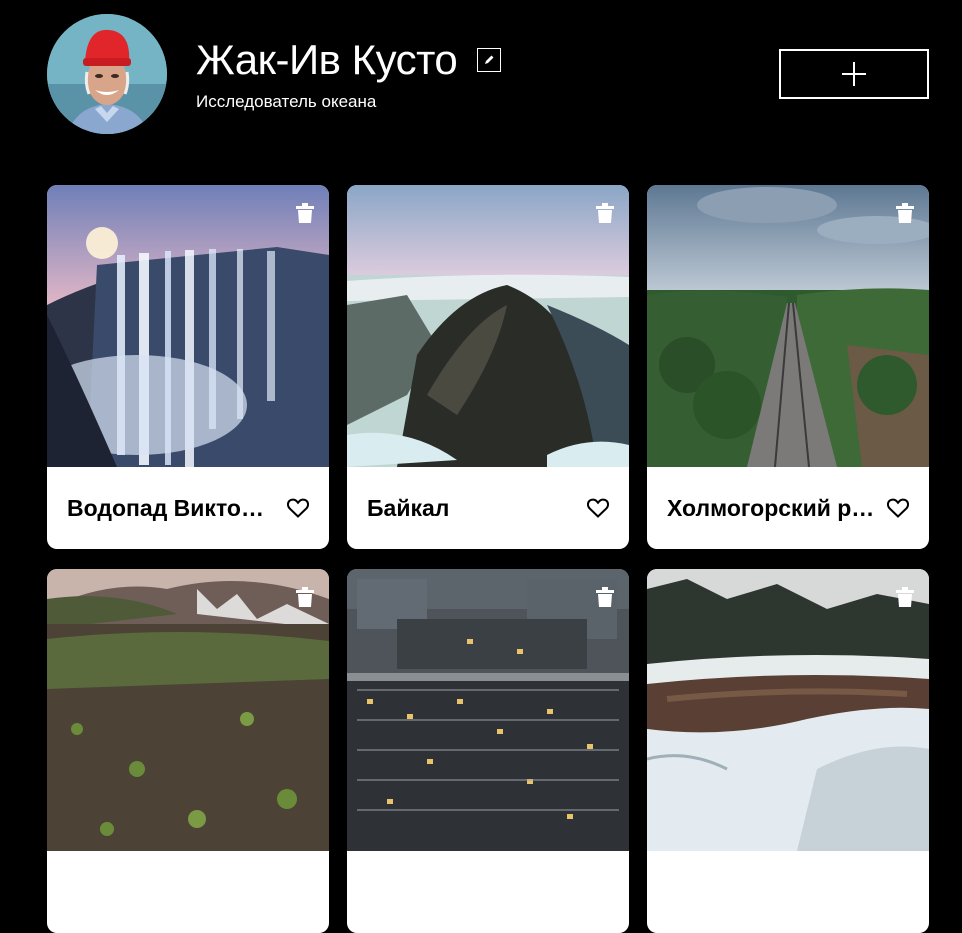 The height and width of the screenshot is (933, 962). What do you see at coordinates (488, 508) in the screenshot?
I see `card-caption: Байкал` at bounding box center [488, 508].